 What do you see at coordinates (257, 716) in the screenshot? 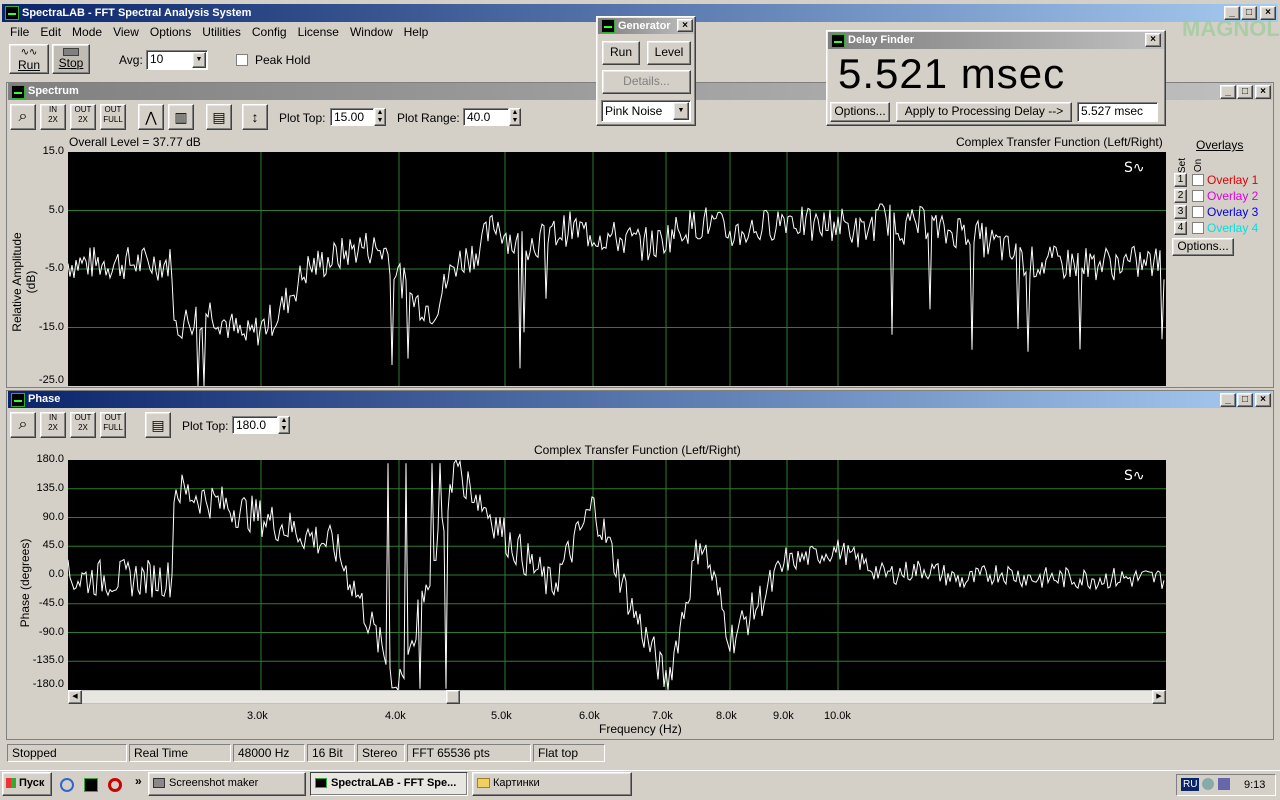
I see `phase-xtick: 3.0k` at bounding box center [257, 716].